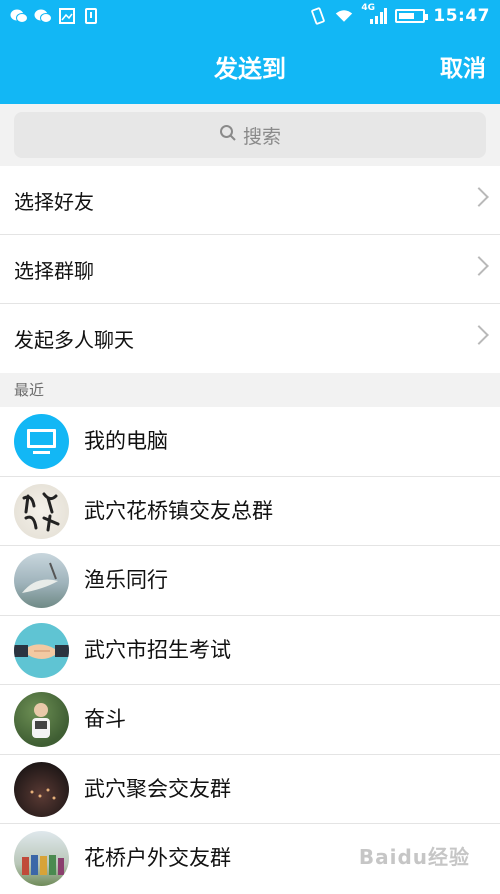 The height and width of the screenshot is (894, 500). What do you see at coordinates (250, 338) in the screenshot?
I see `menu-item-start-multi-chat: 发起多人聊天` at bounding box center [250, 338].